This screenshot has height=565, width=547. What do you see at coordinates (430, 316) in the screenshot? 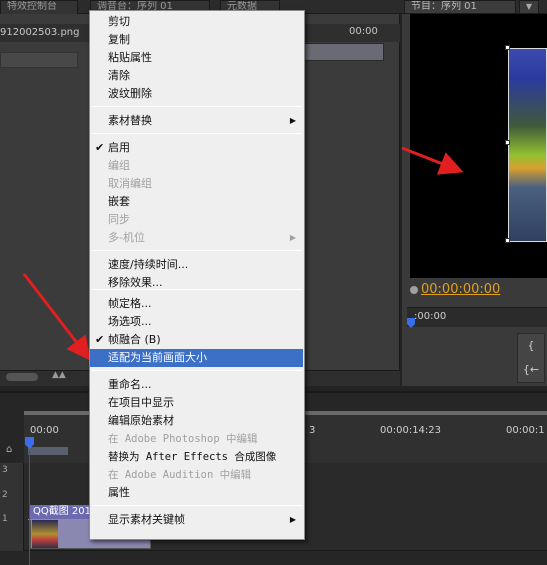
I see `mini-ruler-timecode: :00:00` at bounding box center [430, 316].